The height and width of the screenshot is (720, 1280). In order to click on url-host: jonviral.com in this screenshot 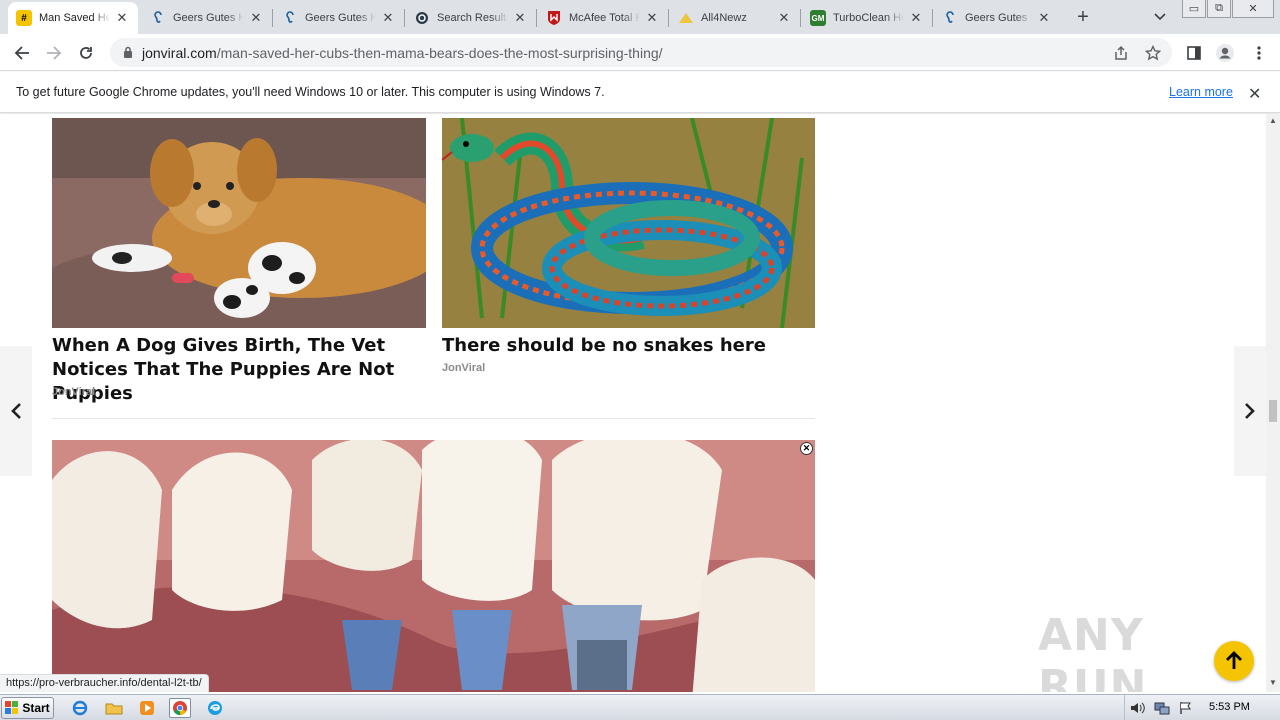, I will do `click(179, 52)`.